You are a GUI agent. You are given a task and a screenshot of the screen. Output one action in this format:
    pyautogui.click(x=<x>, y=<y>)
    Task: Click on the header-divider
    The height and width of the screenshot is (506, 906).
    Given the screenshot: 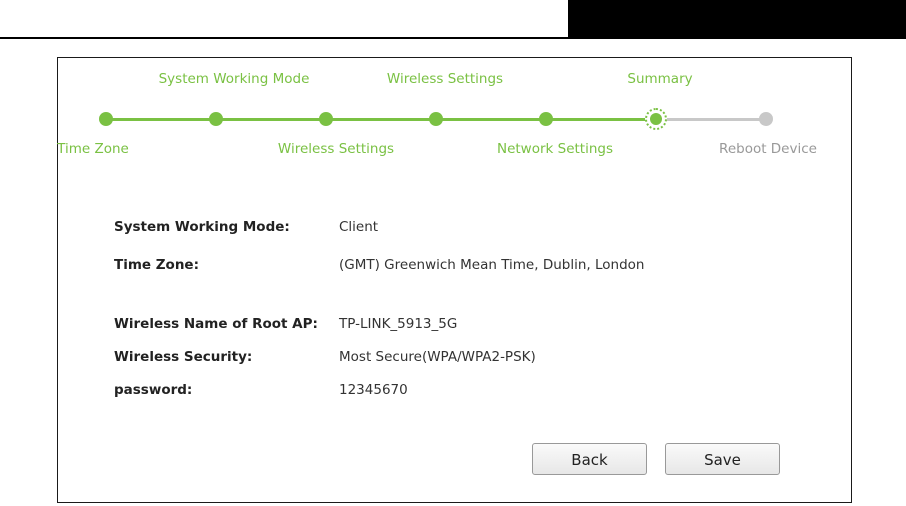 What is the action you would take?
    pyautogui.click(x=453, y=38)
    